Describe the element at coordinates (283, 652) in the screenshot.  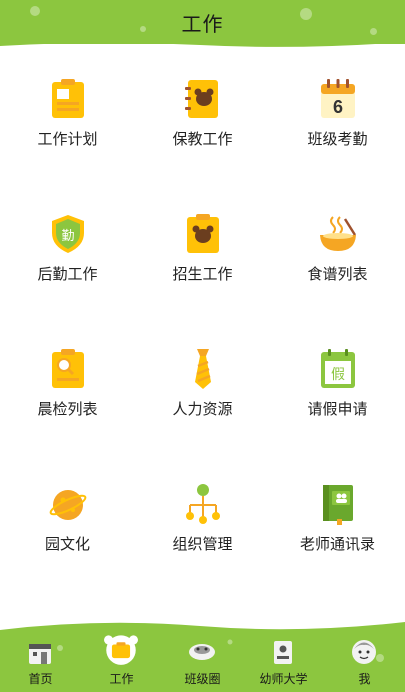
I see `college-building-icon` at that location.